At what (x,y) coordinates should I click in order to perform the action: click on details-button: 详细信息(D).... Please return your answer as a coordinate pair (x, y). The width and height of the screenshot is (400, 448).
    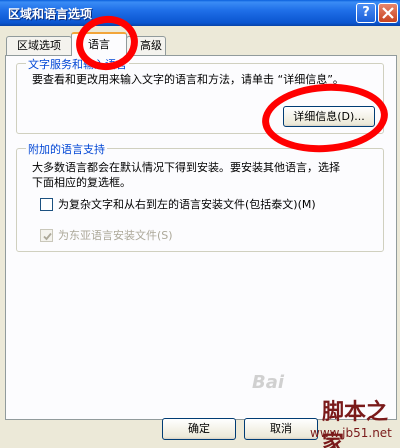
    Looking at the image, I should click on (329, 116).